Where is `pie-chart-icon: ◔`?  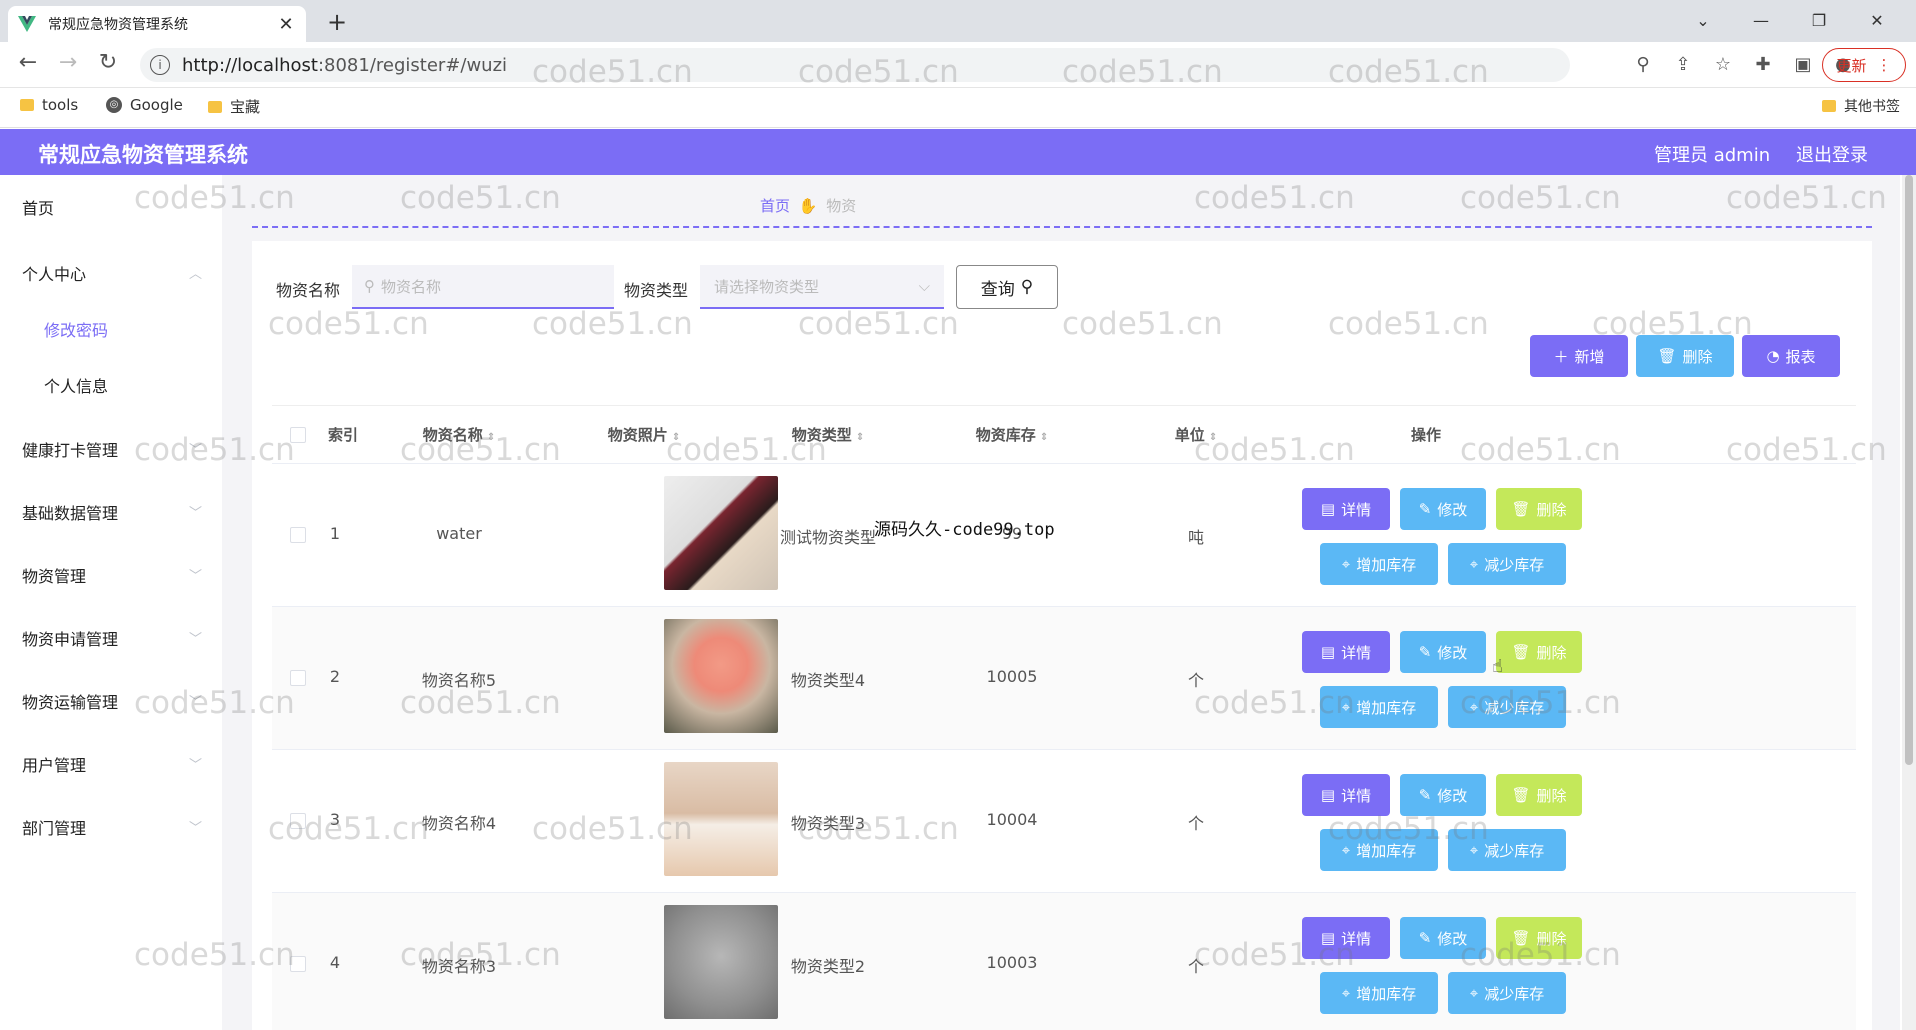
pie-chart-icon: ◔ is located at coordinates (1773, 356).